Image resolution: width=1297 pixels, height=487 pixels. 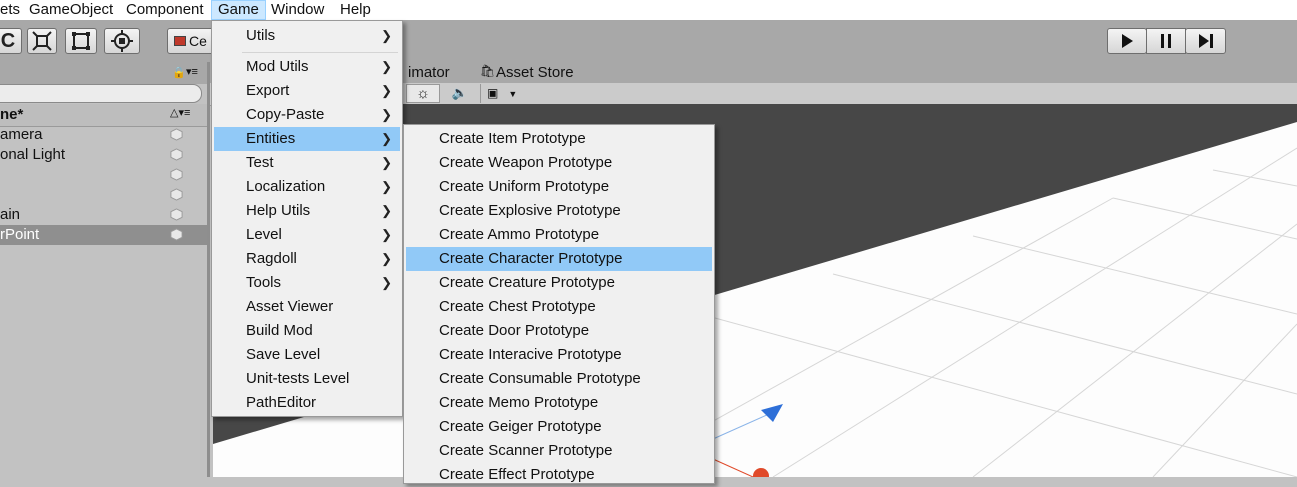 I want to click on menu-item-create-character-prototype: Create Character Prototype, so click(x=559, y=259).